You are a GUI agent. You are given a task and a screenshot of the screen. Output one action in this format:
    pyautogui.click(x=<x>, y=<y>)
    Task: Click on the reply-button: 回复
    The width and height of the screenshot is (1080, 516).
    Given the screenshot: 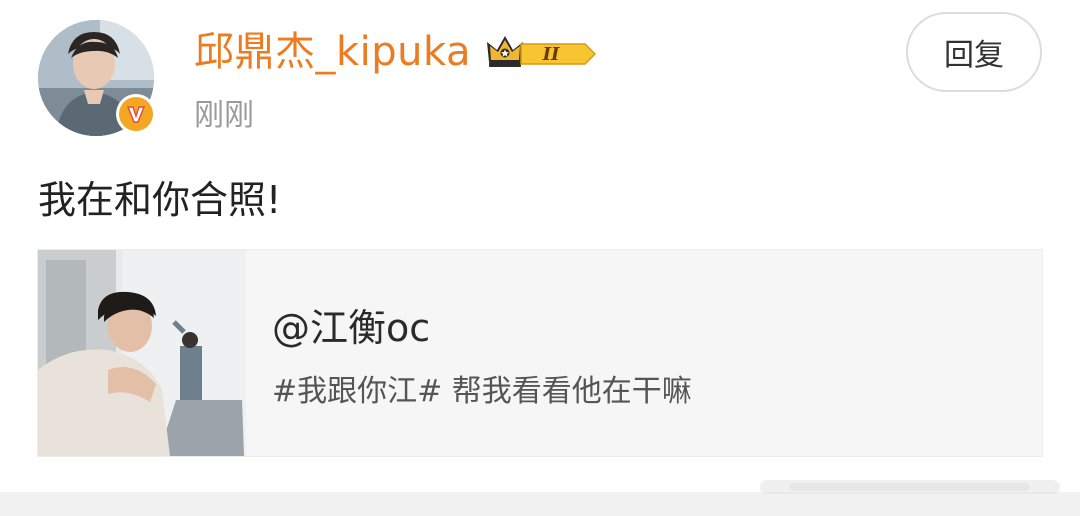 What is the action you would take?
    pyautogui.click(x=974, y=52)
    